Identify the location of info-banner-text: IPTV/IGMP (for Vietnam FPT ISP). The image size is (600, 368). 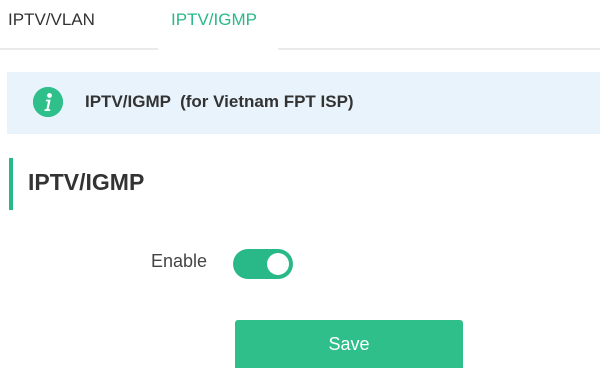
(219, 101).